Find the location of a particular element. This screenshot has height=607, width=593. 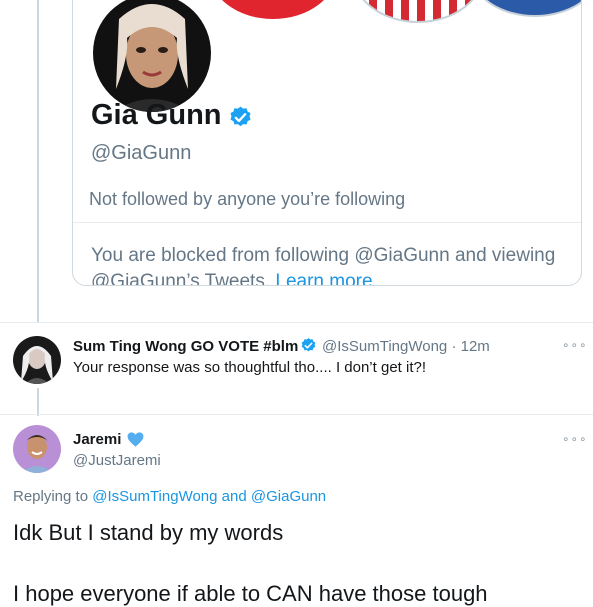

tweet-author-name: Jaremi is located at coordinates (97, 439).